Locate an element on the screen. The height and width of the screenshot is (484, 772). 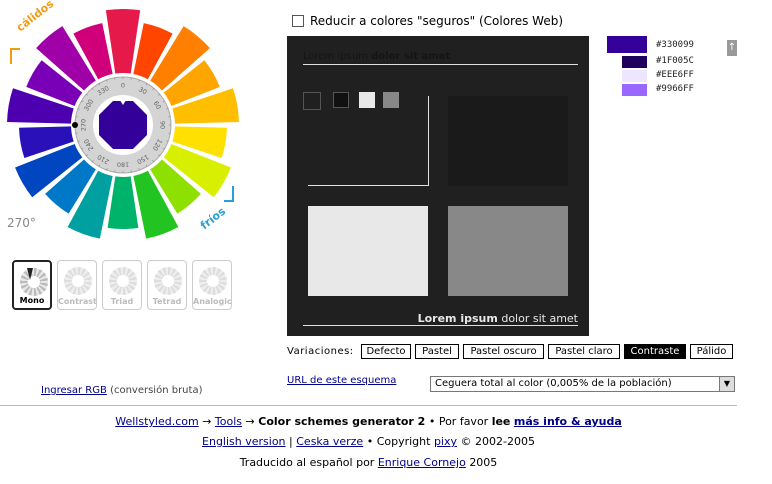
variation-button: Pálido is located at coordinates (711, 351).